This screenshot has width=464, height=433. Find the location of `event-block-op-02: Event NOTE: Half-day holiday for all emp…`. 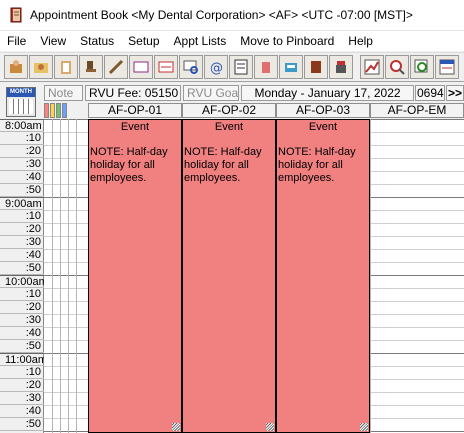

event-block-op-02: Event NOTE: Half-day holiday for all emp… is located at coordinates (229, 276).